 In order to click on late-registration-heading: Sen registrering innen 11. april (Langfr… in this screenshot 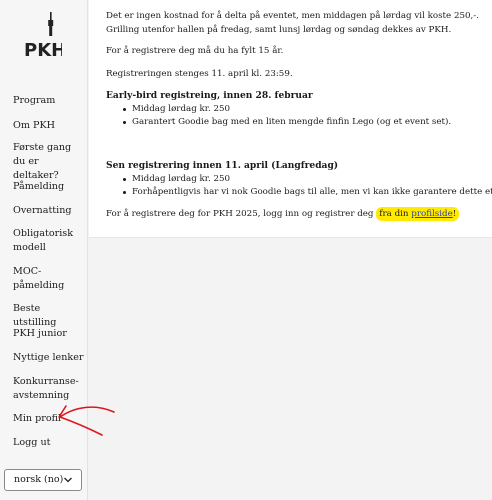, I will do `click(222, 165)`.